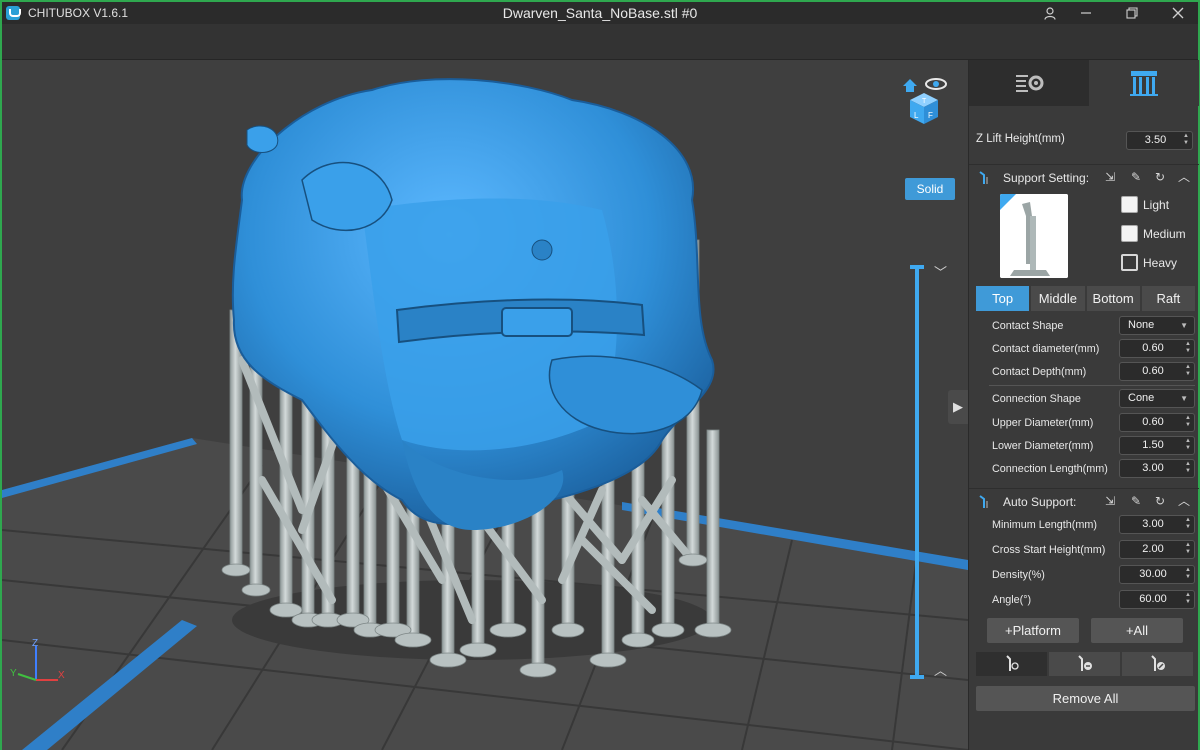 The image size is (1200, 750). I want to click on preset-heavy-checkbox, so click(1129, 262).